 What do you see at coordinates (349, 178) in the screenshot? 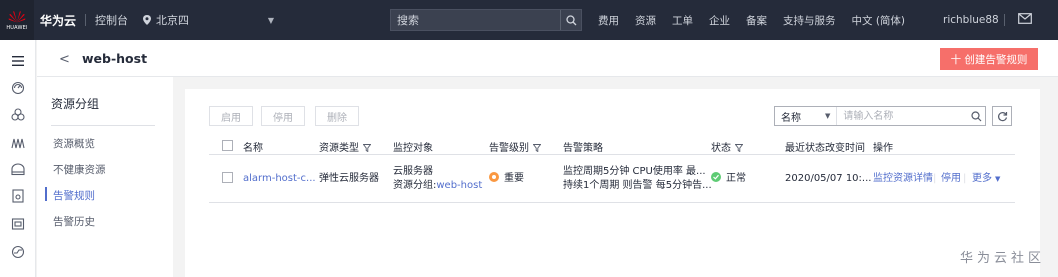
I see `resource-type-cell: 弹性云服务器` at bounding box center [349, 178].